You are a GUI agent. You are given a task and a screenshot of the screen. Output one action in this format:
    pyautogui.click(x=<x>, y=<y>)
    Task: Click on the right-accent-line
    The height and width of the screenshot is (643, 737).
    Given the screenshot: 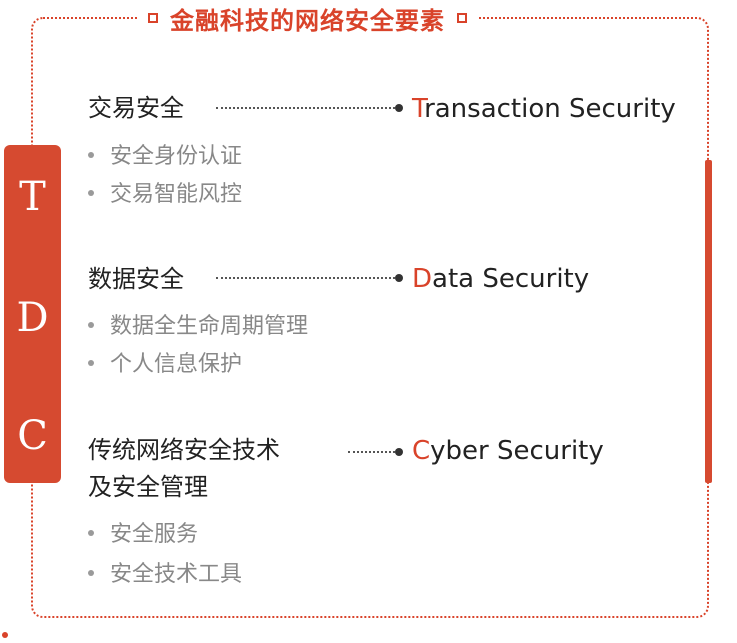 What is the action you would take?
    pyautogui.click(x=708, y=321)
    